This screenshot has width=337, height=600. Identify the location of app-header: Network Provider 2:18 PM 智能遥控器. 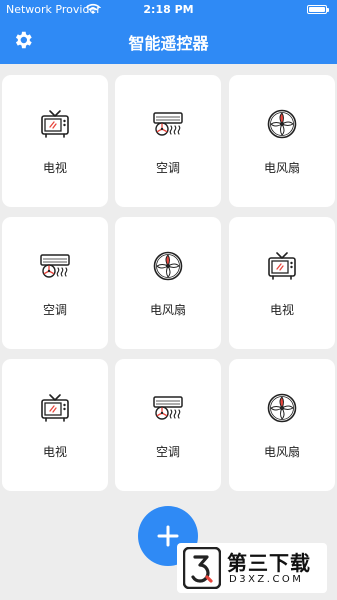
(168, 32).